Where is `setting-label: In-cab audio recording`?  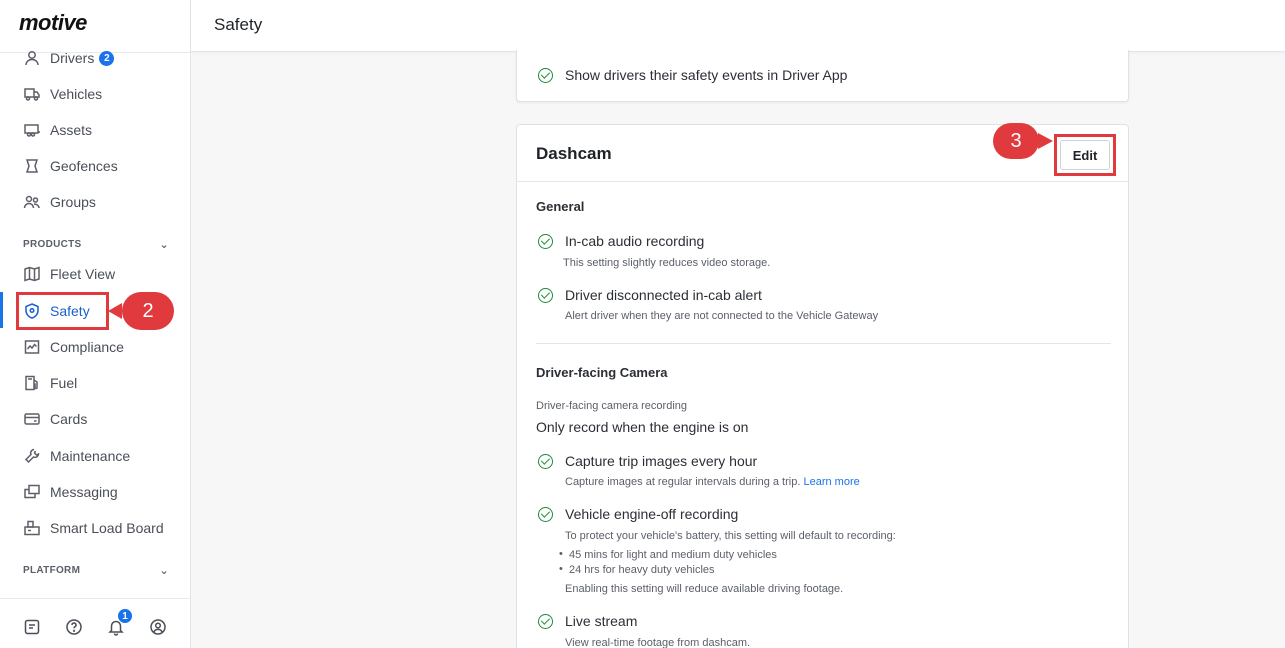
setting-label: In-cab audio recording is located at coordinates (635, 241).